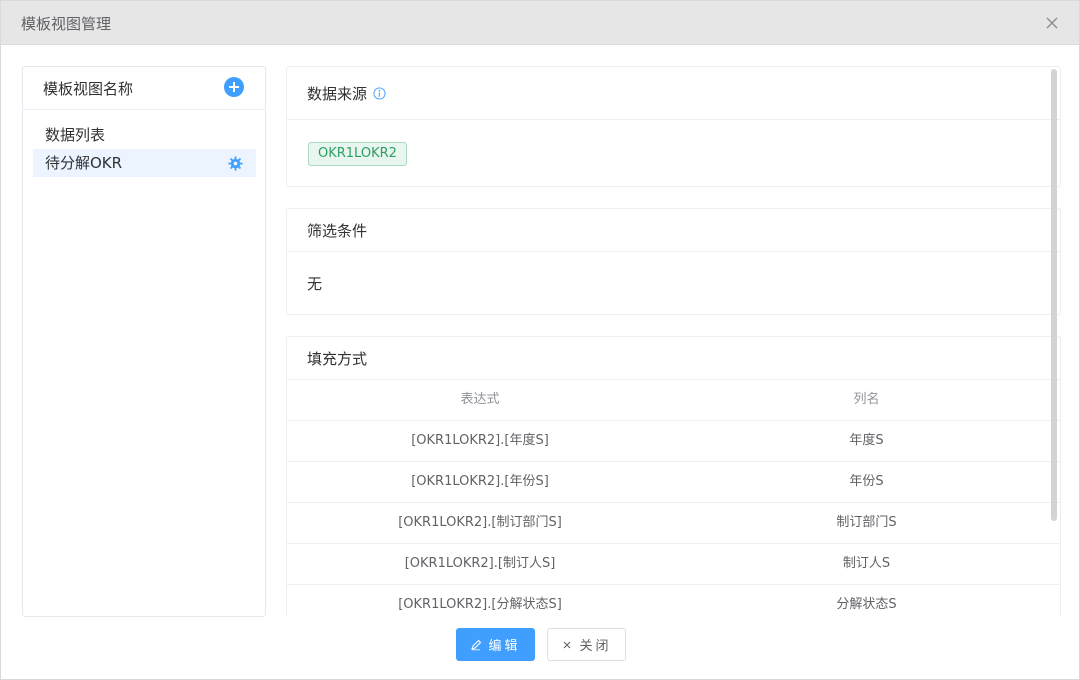  I want to click on dialog-title: 模板视图管理, so click(66, 24).